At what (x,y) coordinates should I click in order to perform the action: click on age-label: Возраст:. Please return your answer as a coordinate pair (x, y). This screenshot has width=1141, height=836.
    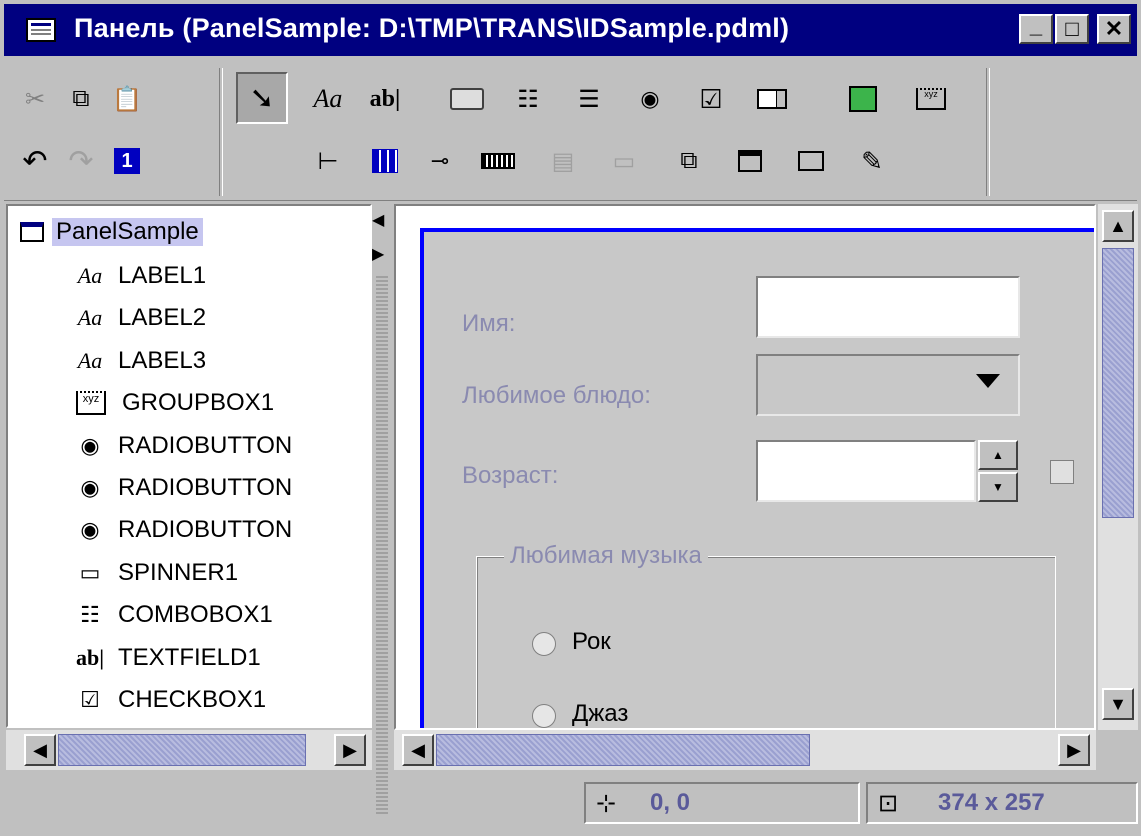
    Looking at the image, I should click on (510, 475).